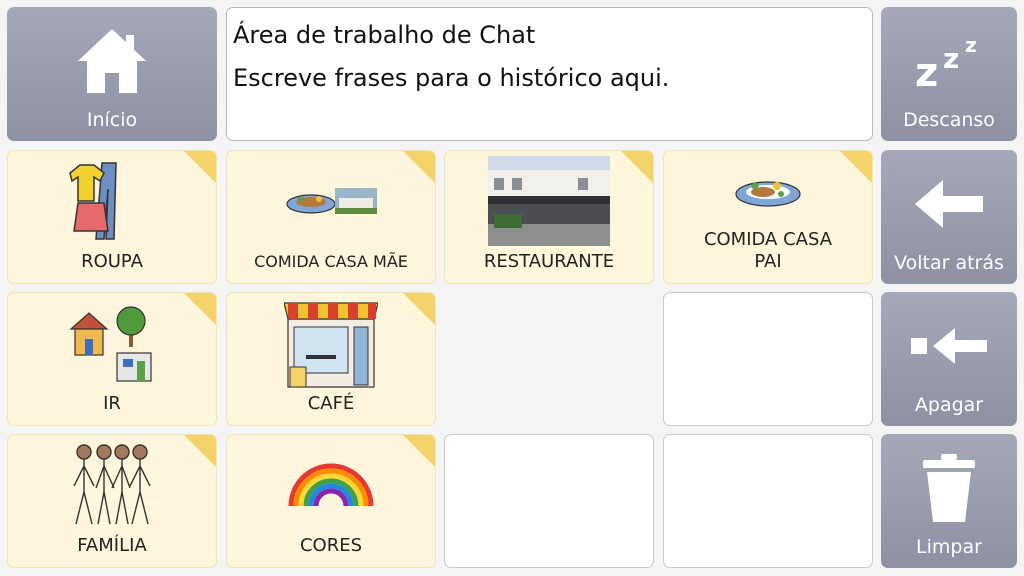 Image resolution: width=1024 pixels, height=576 pixels. What do you see at coordinates (112, 485) in the screenshot?
I see `family-icon` at bounding box center [112, 485].